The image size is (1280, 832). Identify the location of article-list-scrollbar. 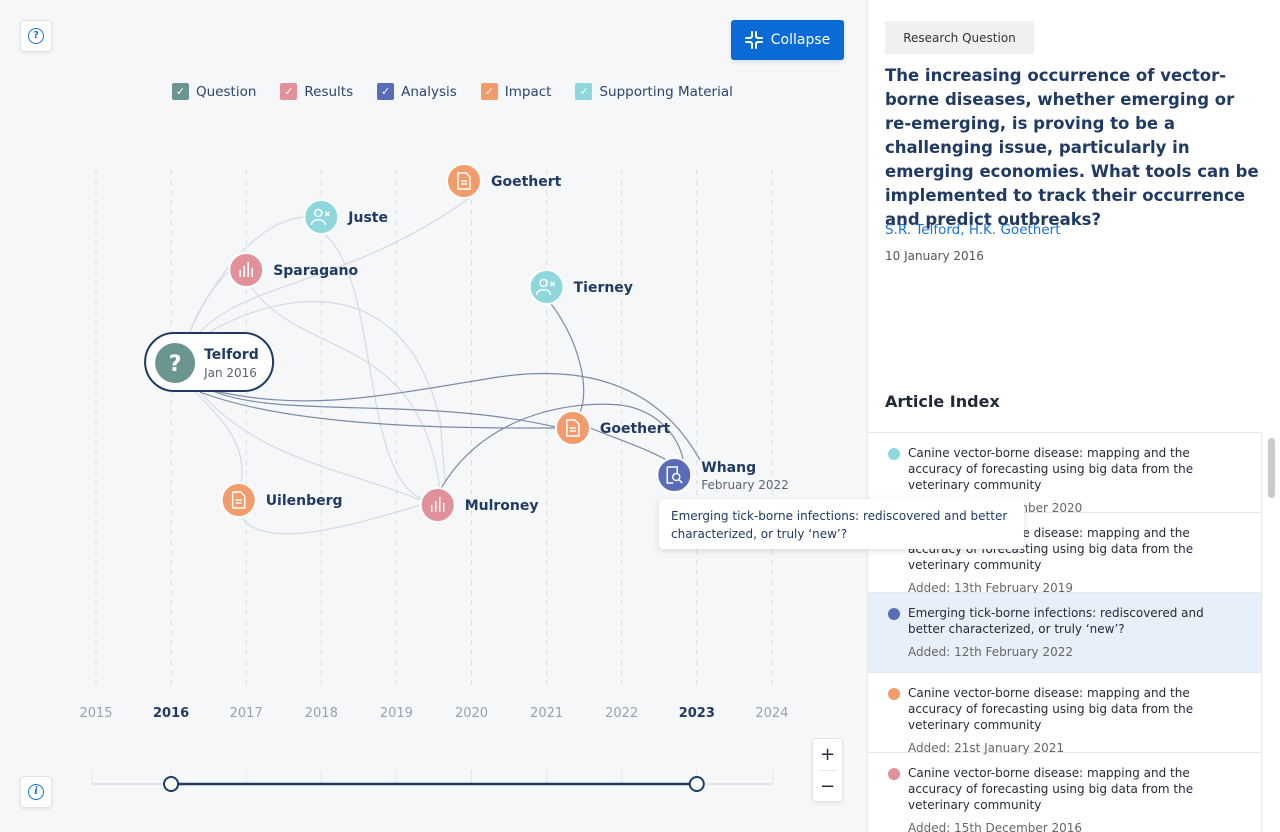
(1271, 468).